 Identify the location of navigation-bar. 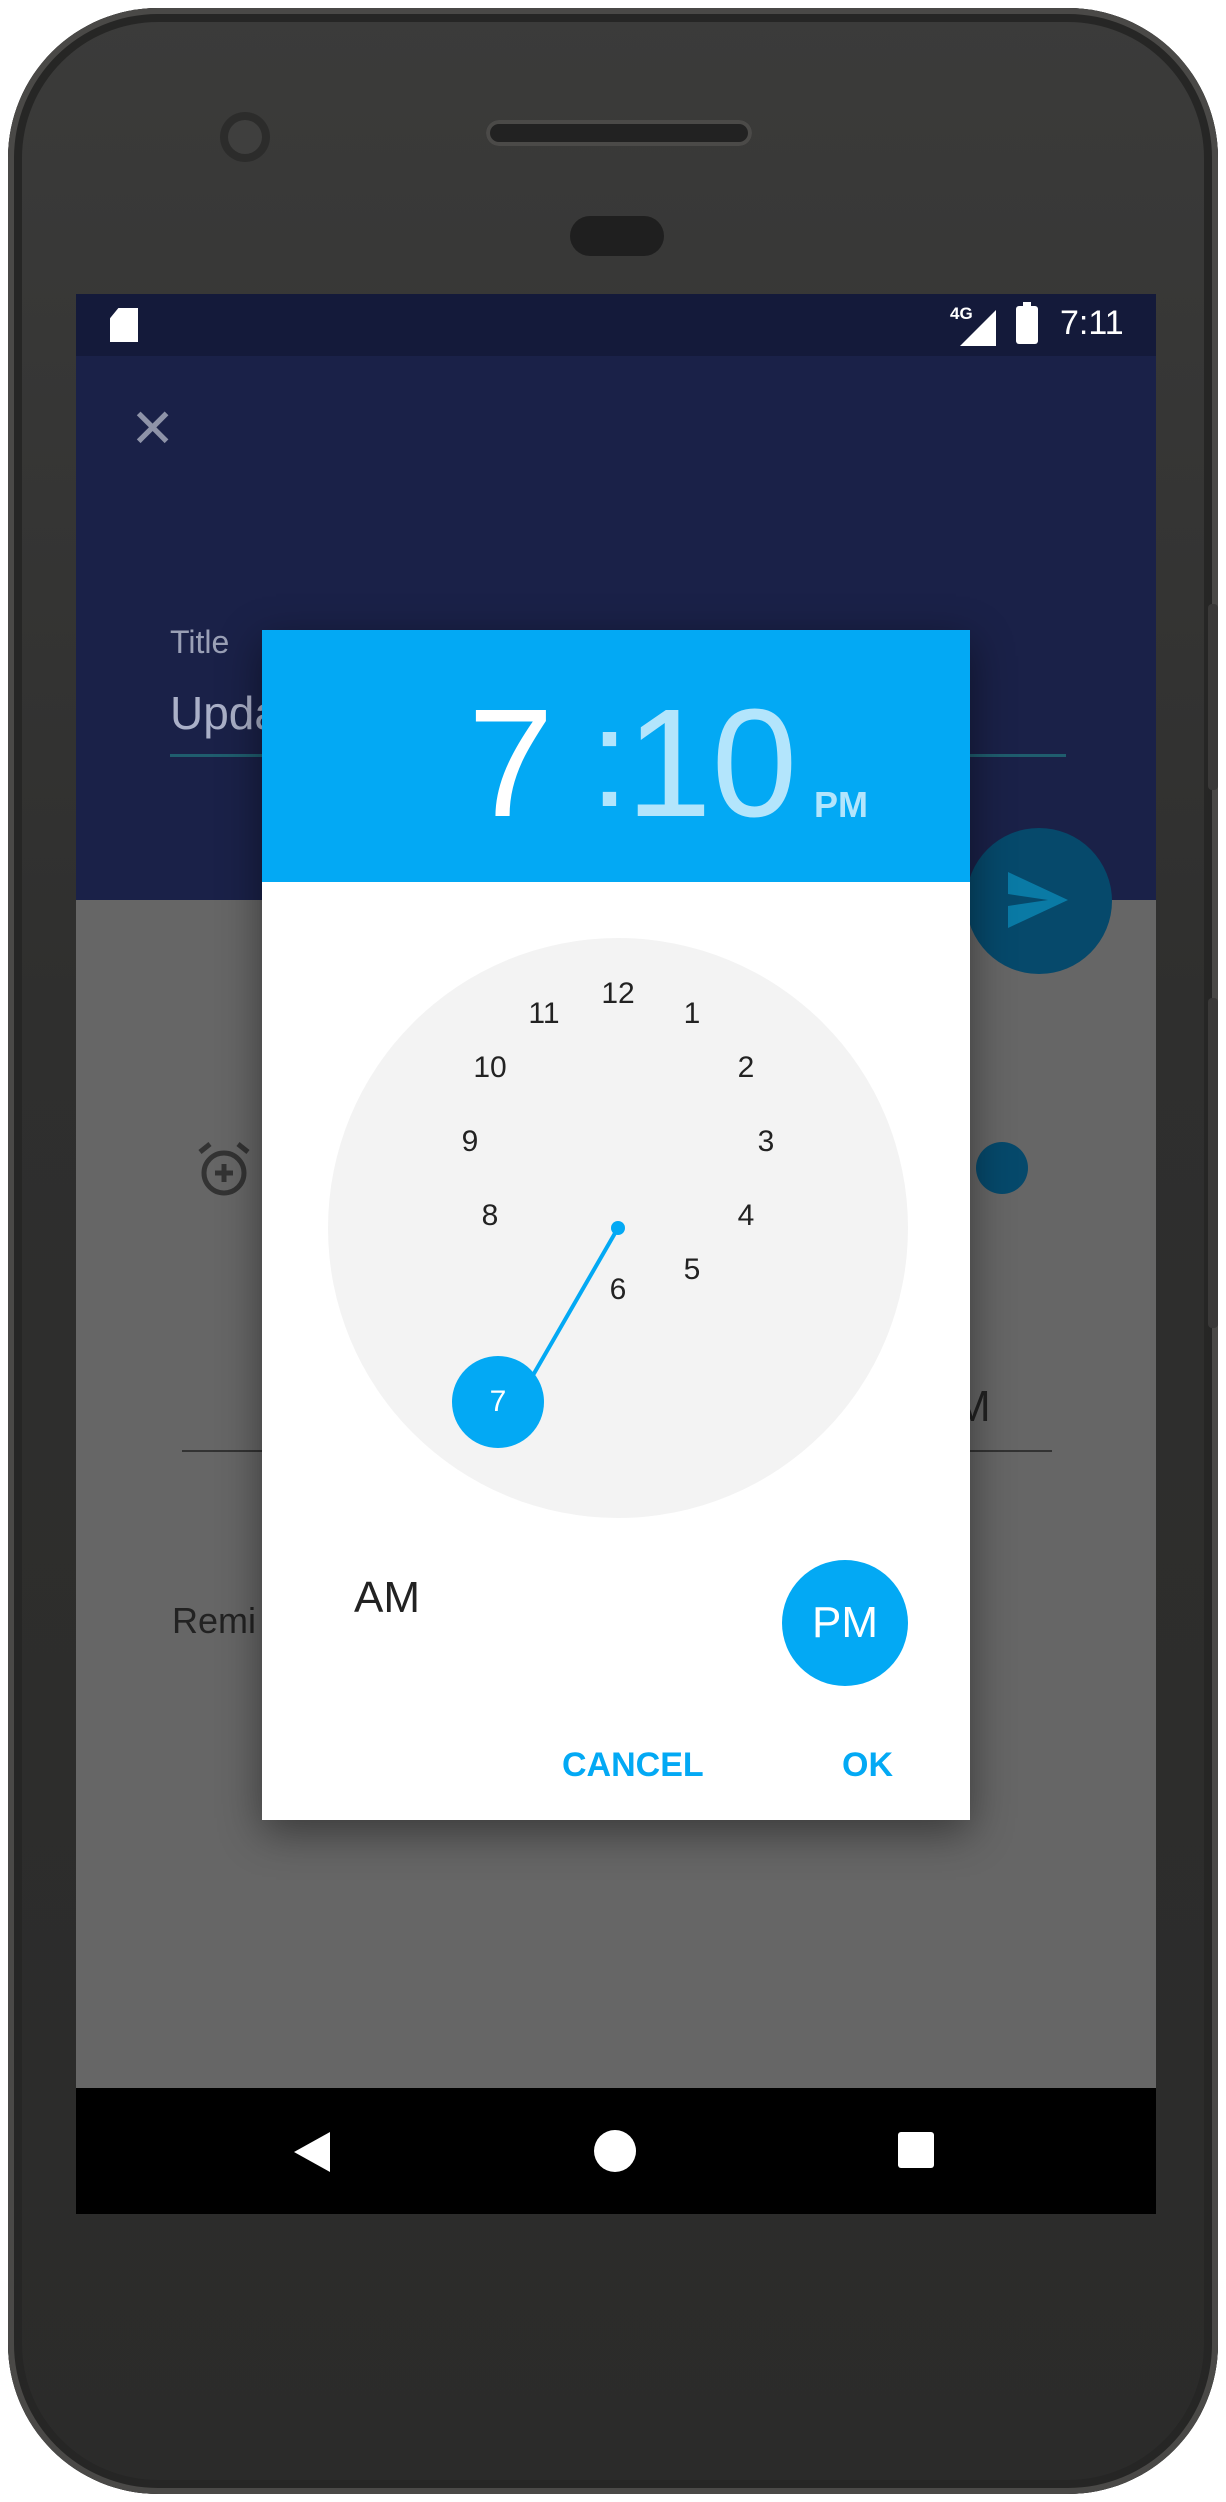
(616, 2151).